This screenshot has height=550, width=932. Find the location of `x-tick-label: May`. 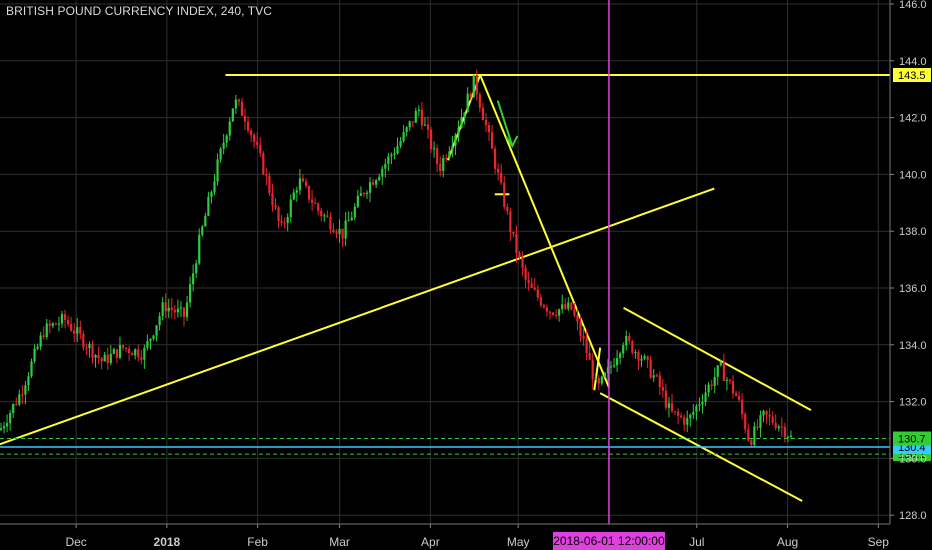

x-tick-label: May is located at coordinates (518, 542).